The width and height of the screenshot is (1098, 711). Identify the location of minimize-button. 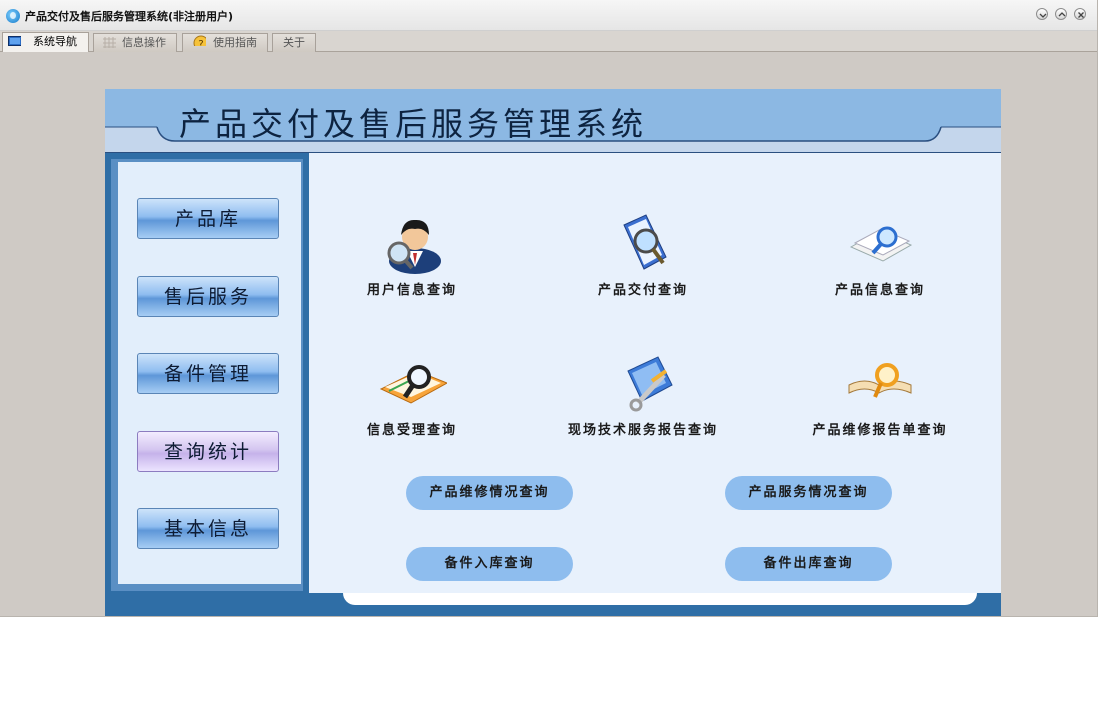
(1042, 14).